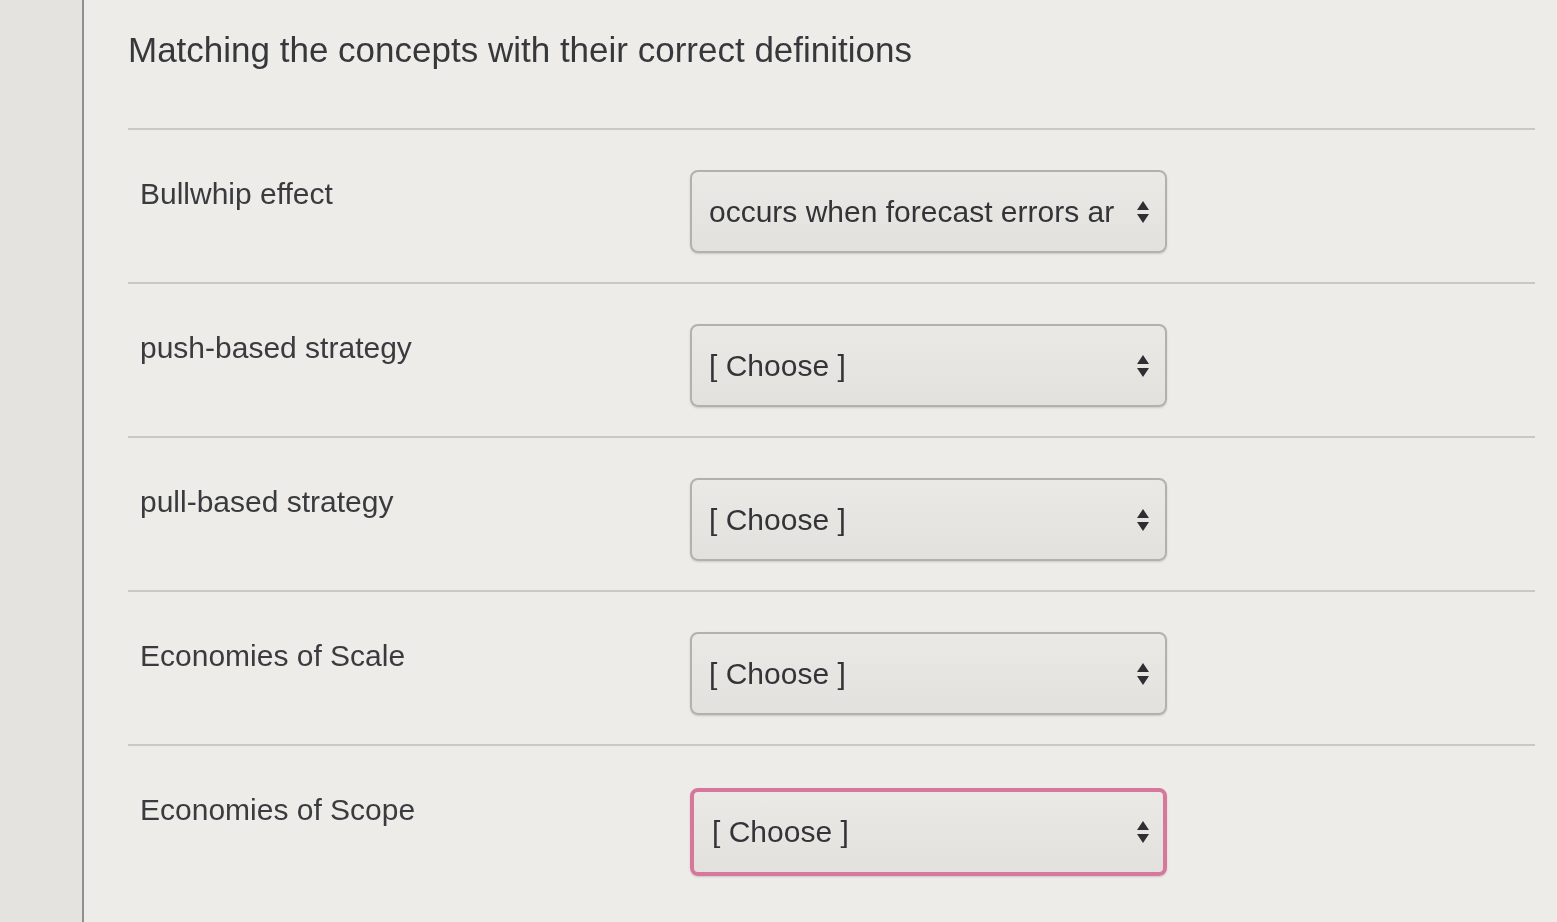  What do you see at coordinates (520, 50) in the screenshot?
I see `question-title: Matching the concepts with their correct definitions` at bounding box center [520, 50].